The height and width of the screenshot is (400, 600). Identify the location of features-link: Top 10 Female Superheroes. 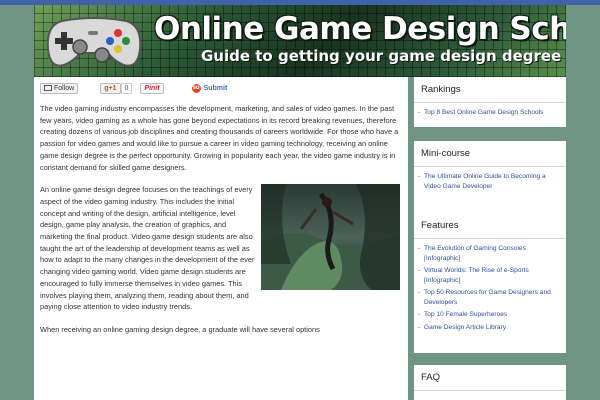
(490, 315).